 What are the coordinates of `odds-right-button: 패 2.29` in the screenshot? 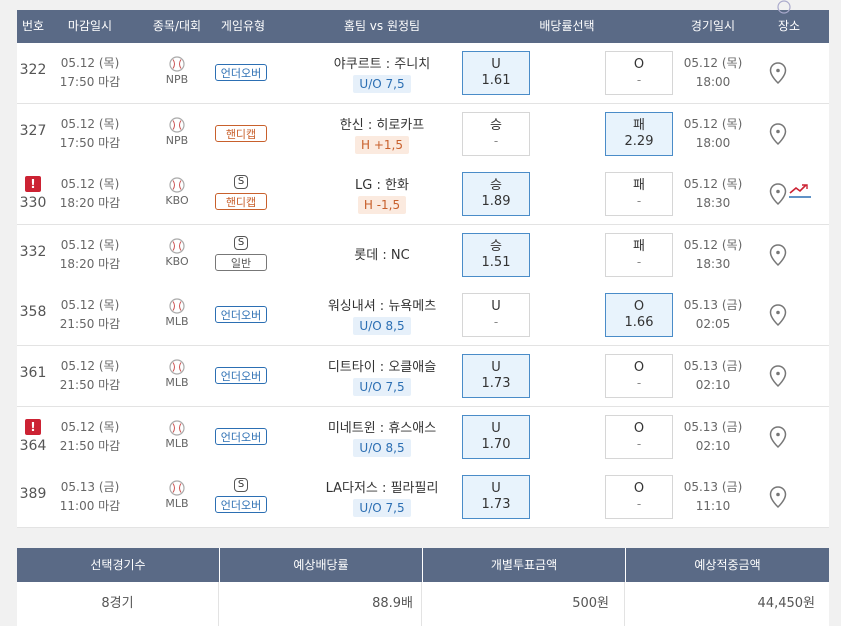 It's located at (639, 133).